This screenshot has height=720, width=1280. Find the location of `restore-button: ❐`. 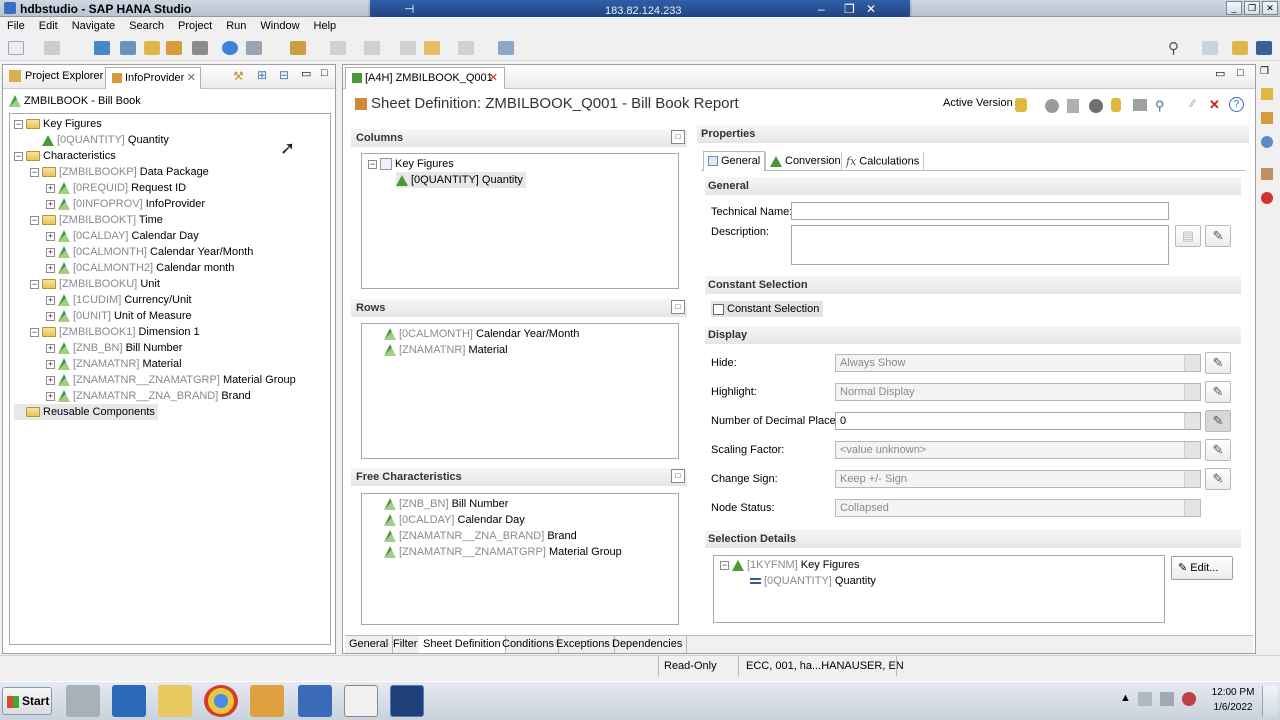

restore-button: ❐ is located at coordinates (1252, 8).